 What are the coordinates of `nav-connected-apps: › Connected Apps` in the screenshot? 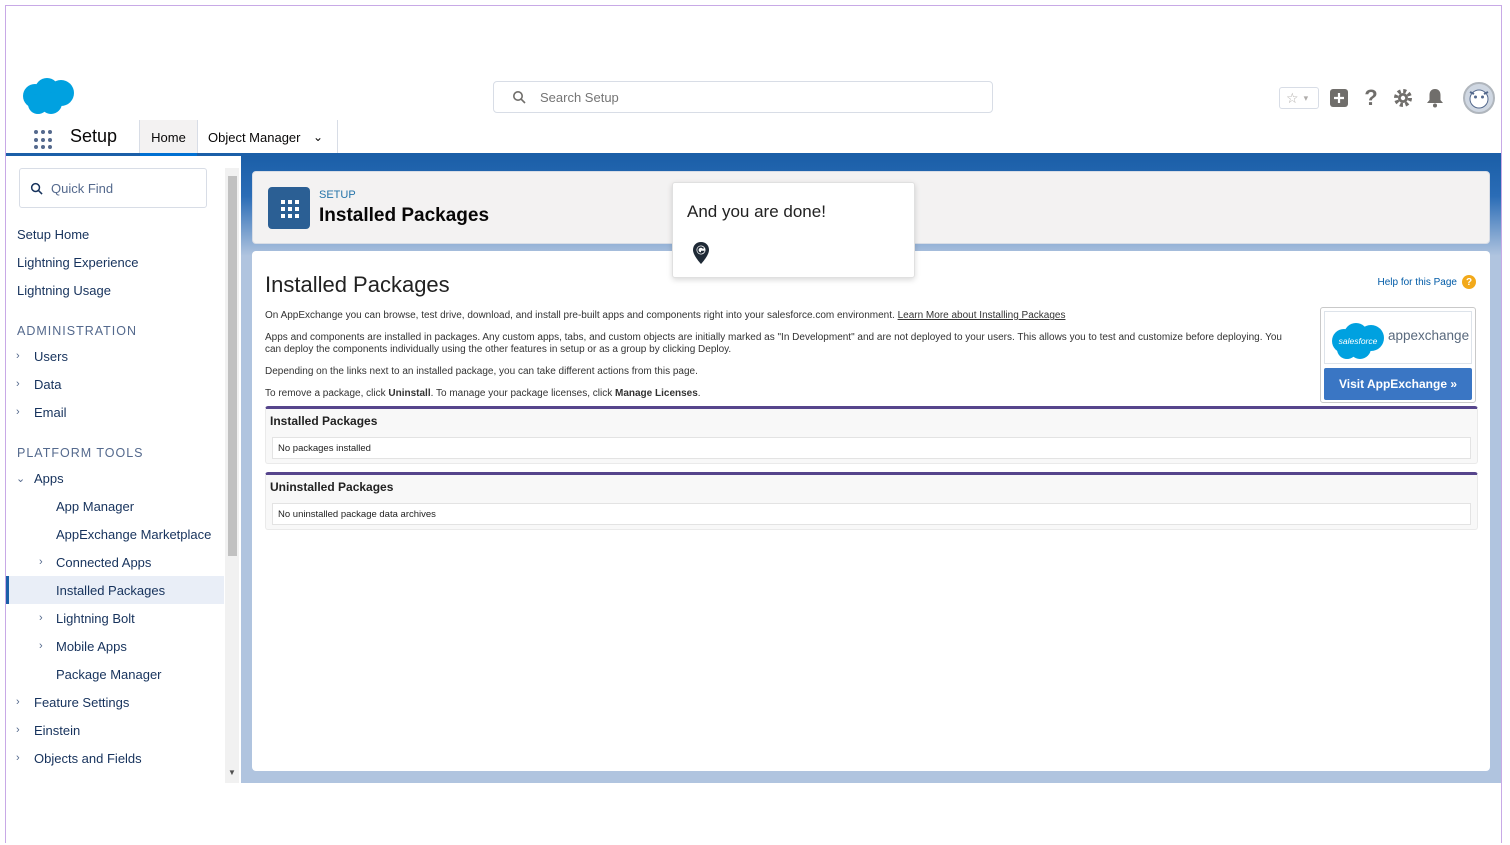 It's located at (115, 562).